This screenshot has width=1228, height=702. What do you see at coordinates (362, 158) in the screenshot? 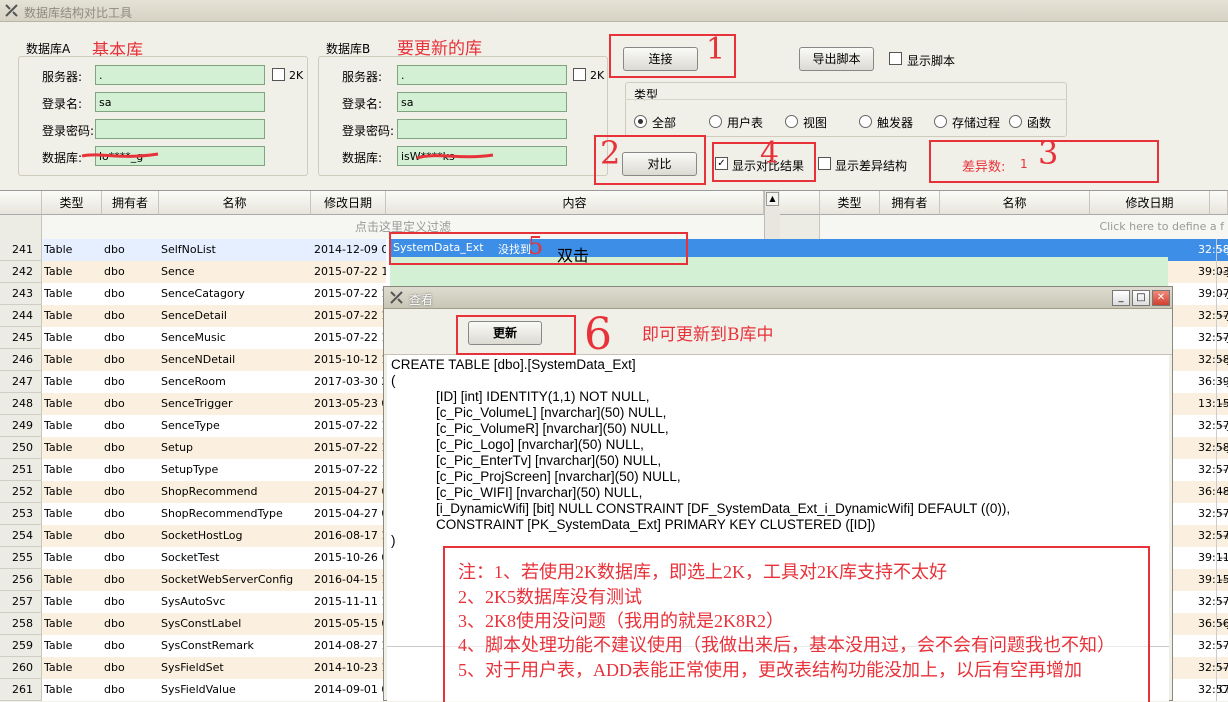
I see `db-b-db-label: 数据库:` at bounding box center [362, 158].